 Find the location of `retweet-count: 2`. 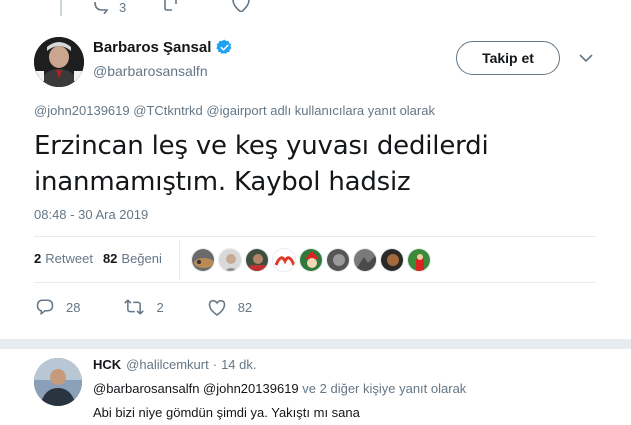

retweet-count: 2 is located at coordinates (160, 307).